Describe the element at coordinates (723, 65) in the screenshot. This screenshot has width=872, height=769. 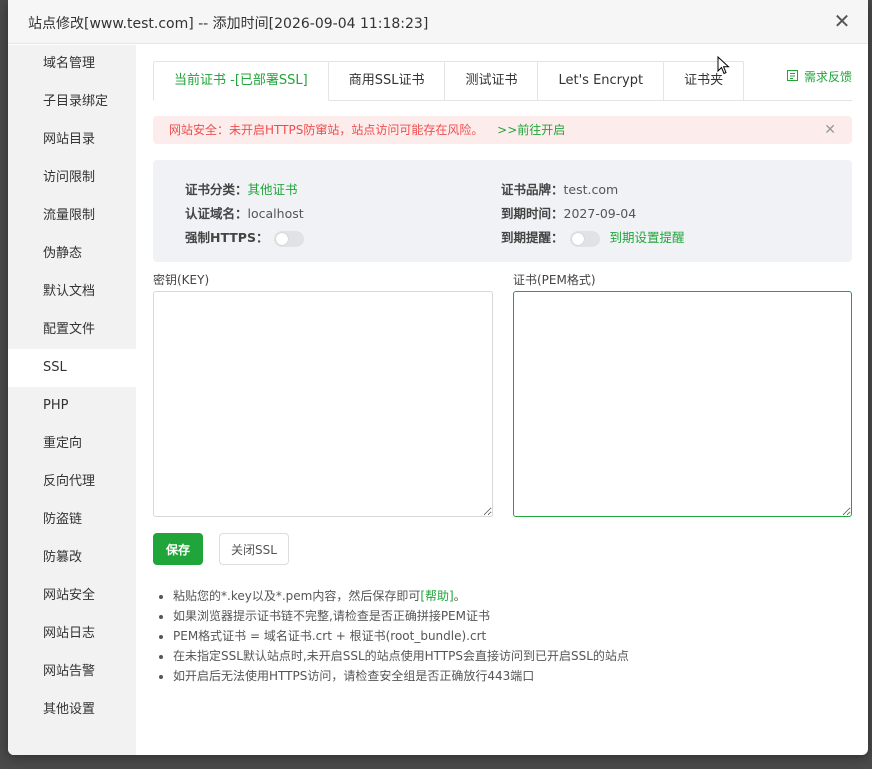
I see `mouse-cursor-icon` at that location.